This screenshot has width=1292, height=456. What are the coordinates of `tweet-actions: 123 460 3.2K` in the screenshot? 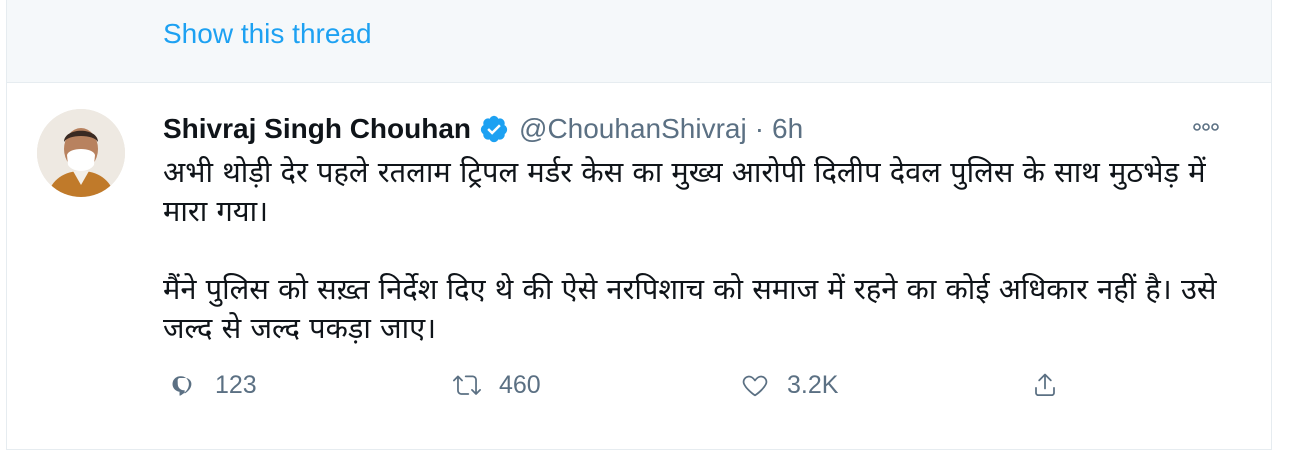 It's located at (623, 385).